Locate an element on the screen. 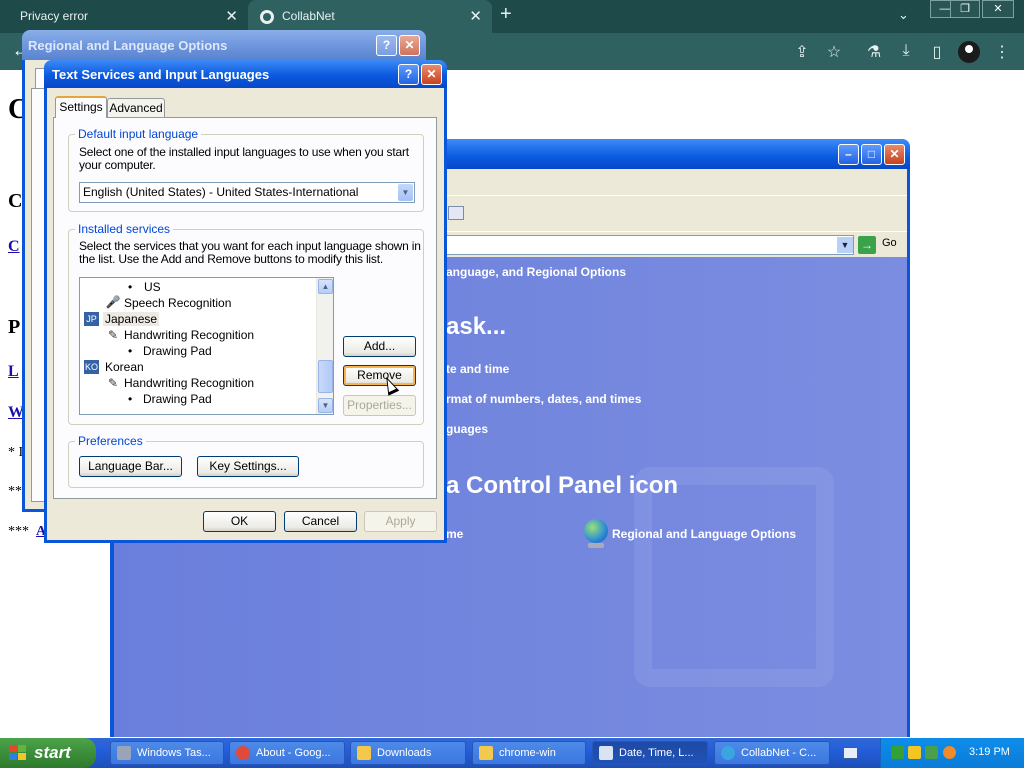  clock: 3:19 PM is located at coordinates (989, 752).